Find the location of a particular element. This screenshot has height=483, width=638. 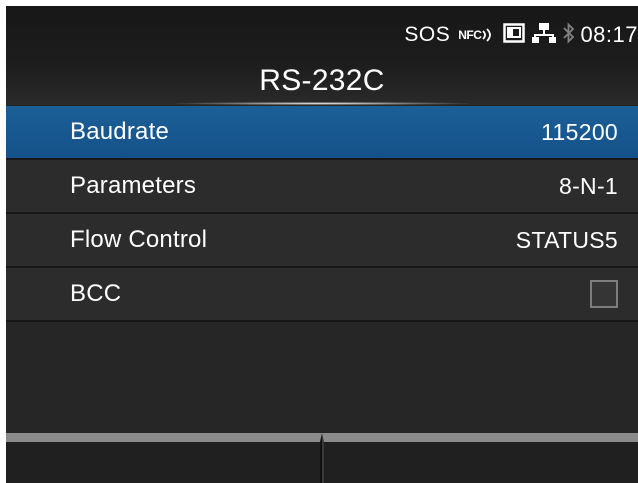

softkey-left is located at coordinates (164, 458).